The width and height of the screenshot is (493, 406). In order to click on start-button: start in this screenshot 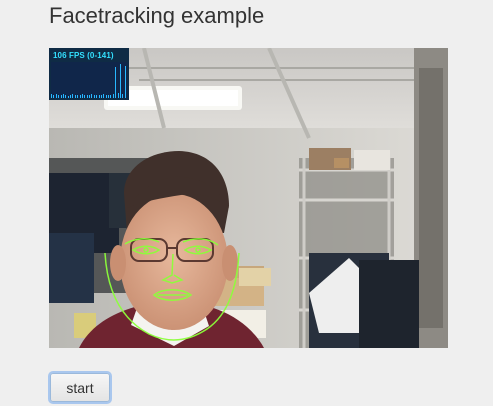, I will do `click(80, 387)`.